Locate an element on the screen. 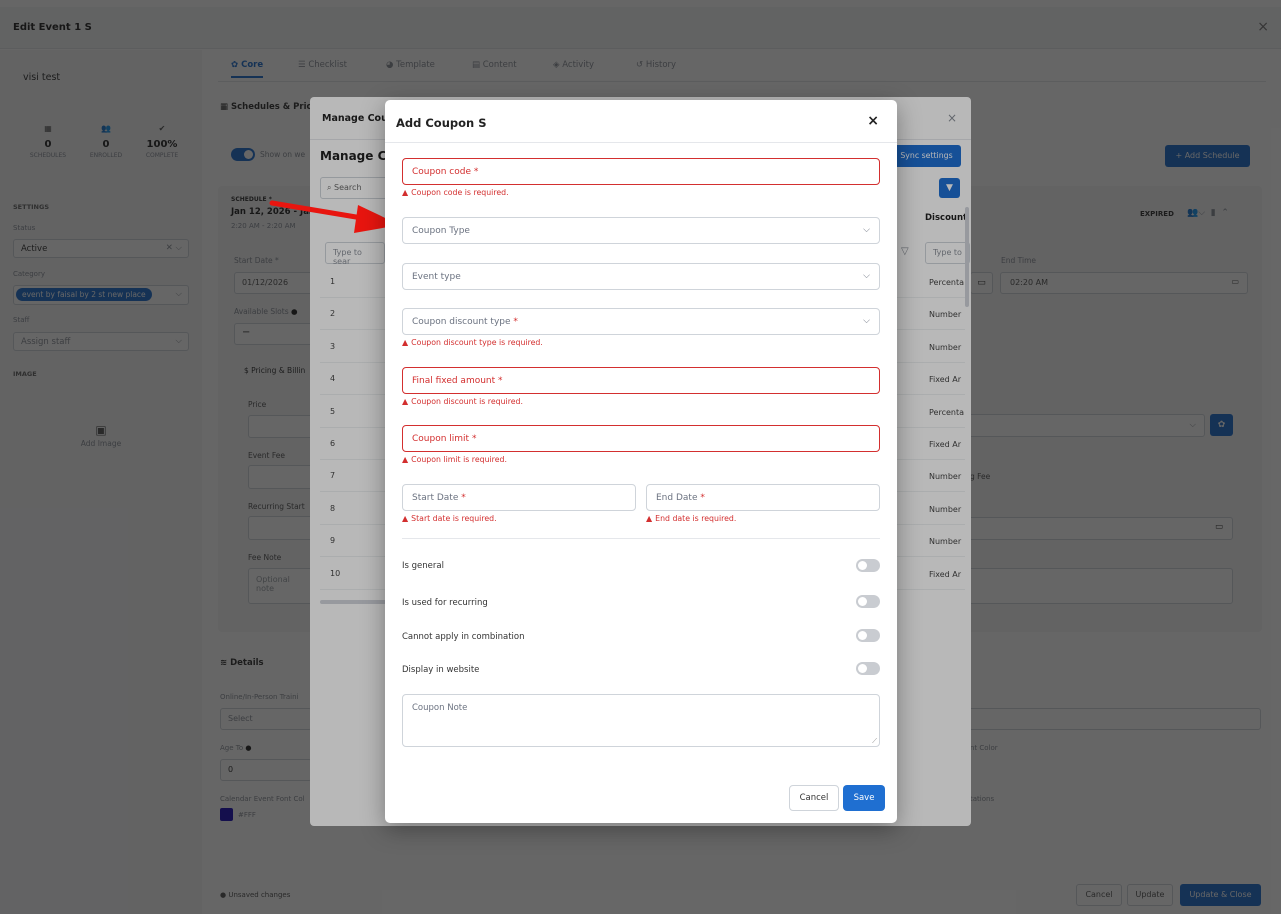  discount-type-label: Coupon discount type is located at coordinates (461, 322).